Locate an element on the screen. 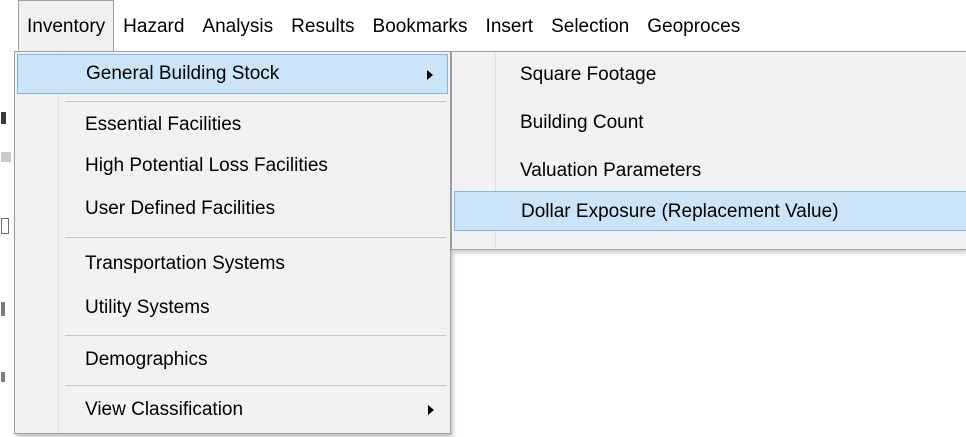  menu-geoprocessing: Geoproces is located at coordinates (693, 26).